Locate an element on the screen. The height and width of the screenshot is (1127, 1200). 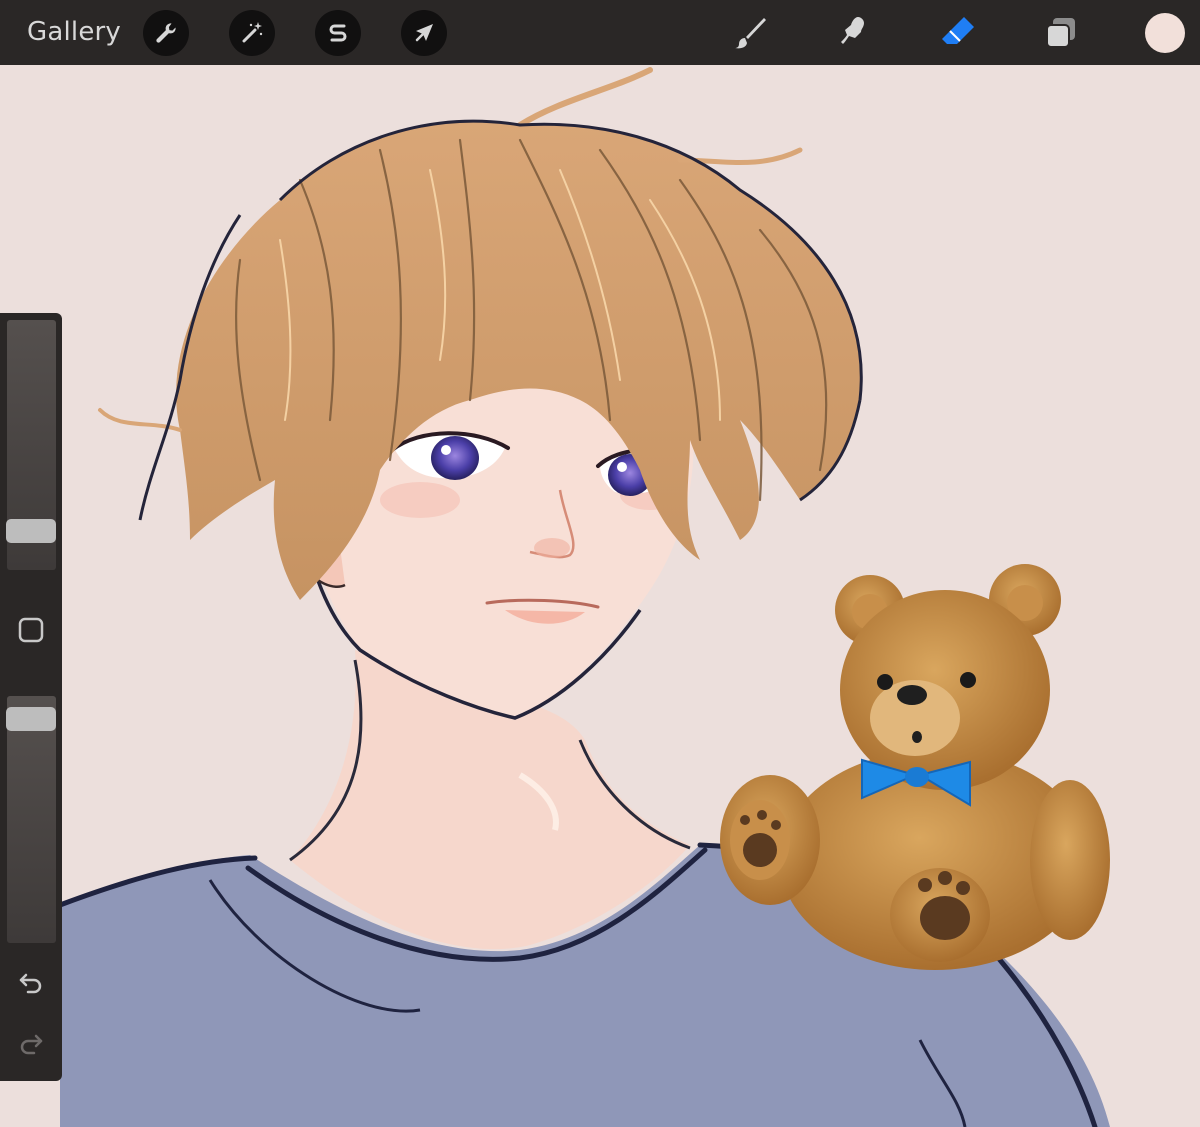
redo-button is located at coordinates (31, 1043).